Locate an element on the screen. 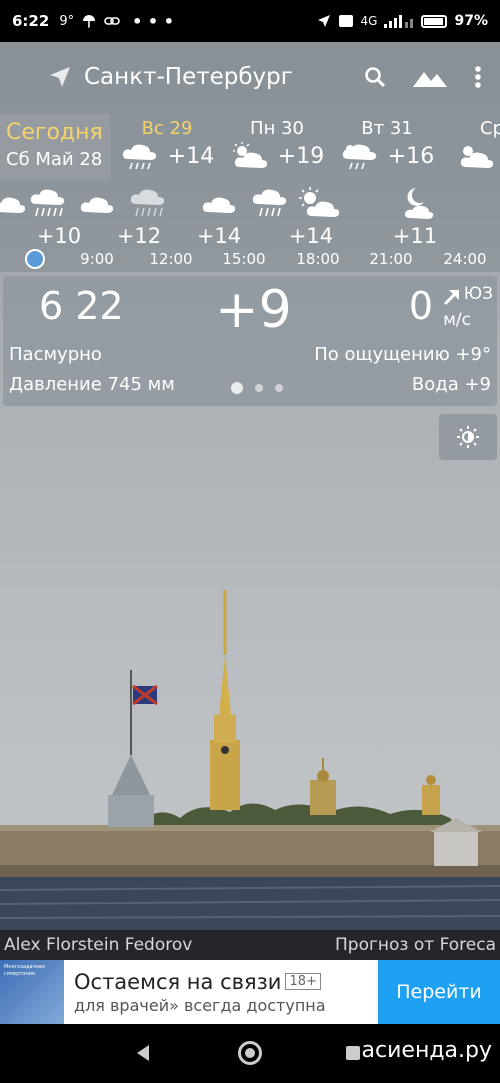 The width and height of the screenshot is (500, 1083). wind-direction-arrow-icon is located at coordinates (451, 298).